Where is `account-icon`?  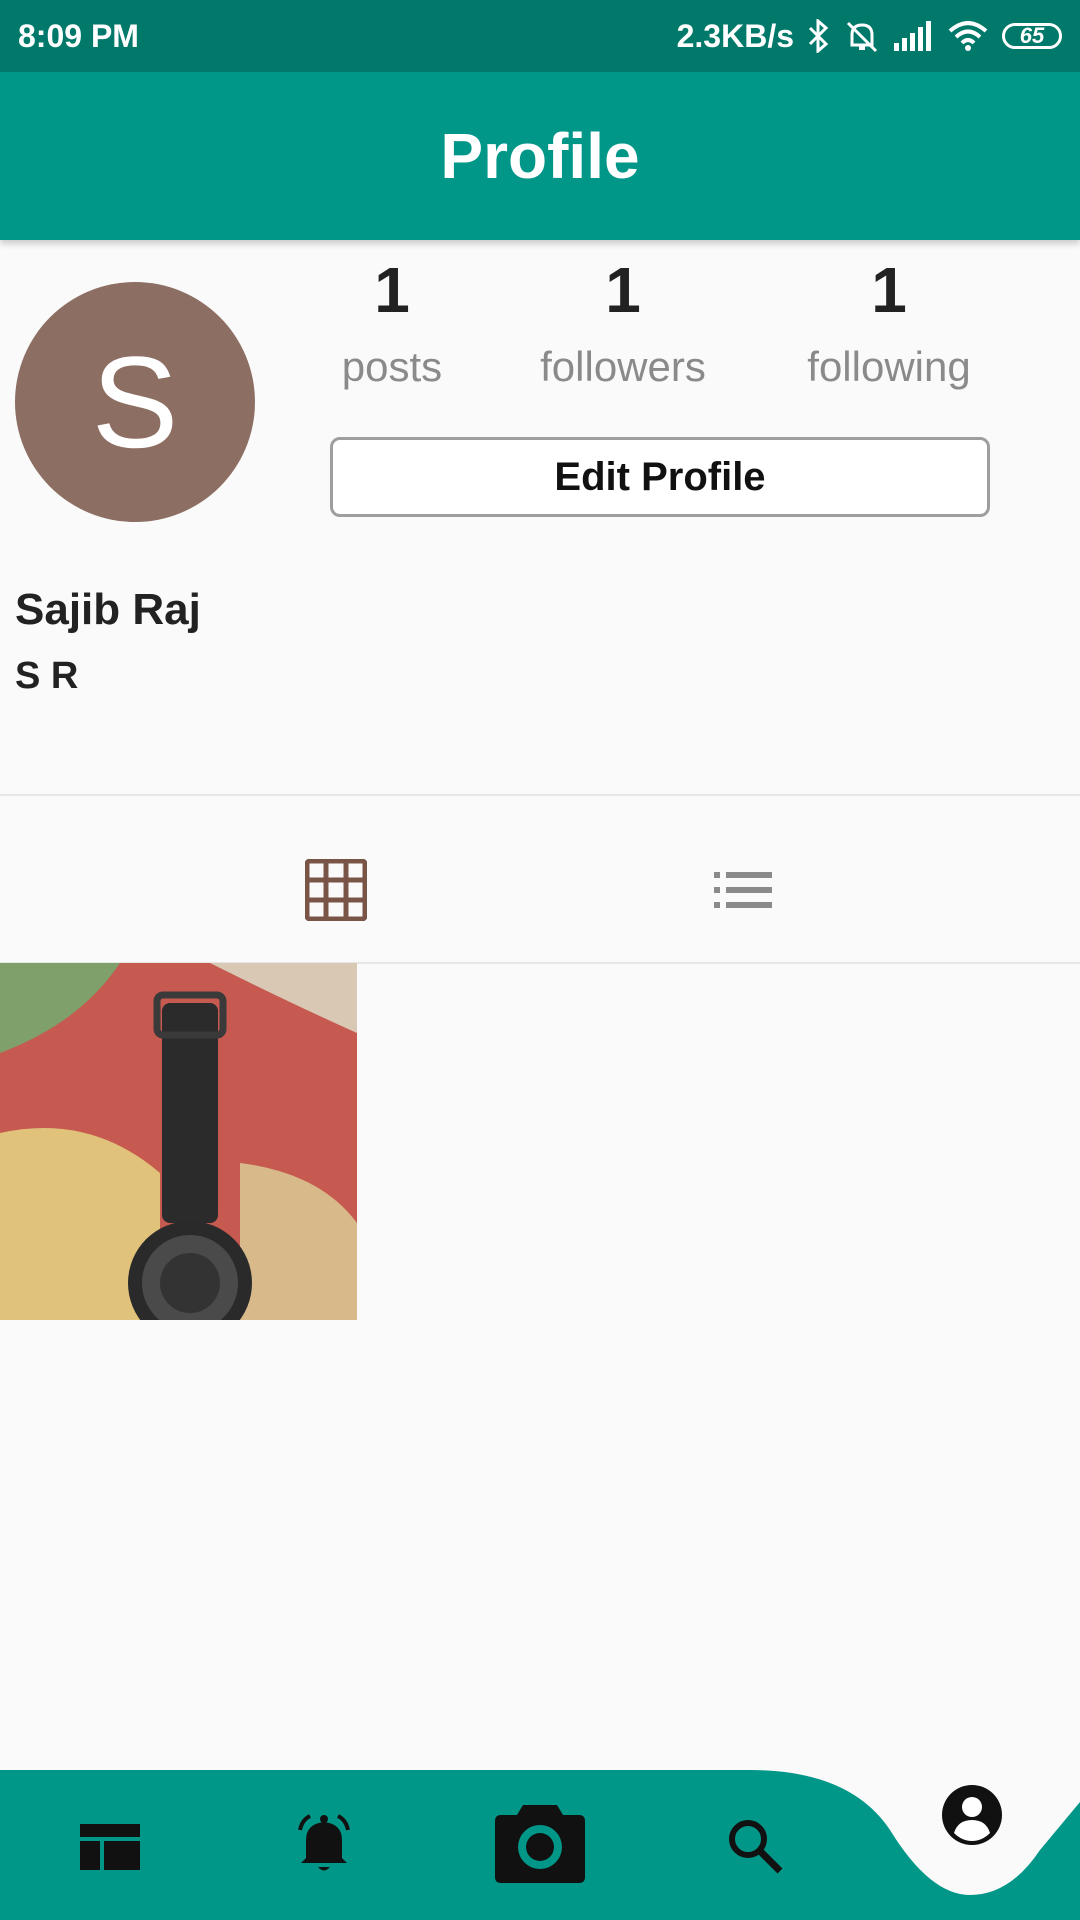
account-icon is located at coordinates (972, 1815).